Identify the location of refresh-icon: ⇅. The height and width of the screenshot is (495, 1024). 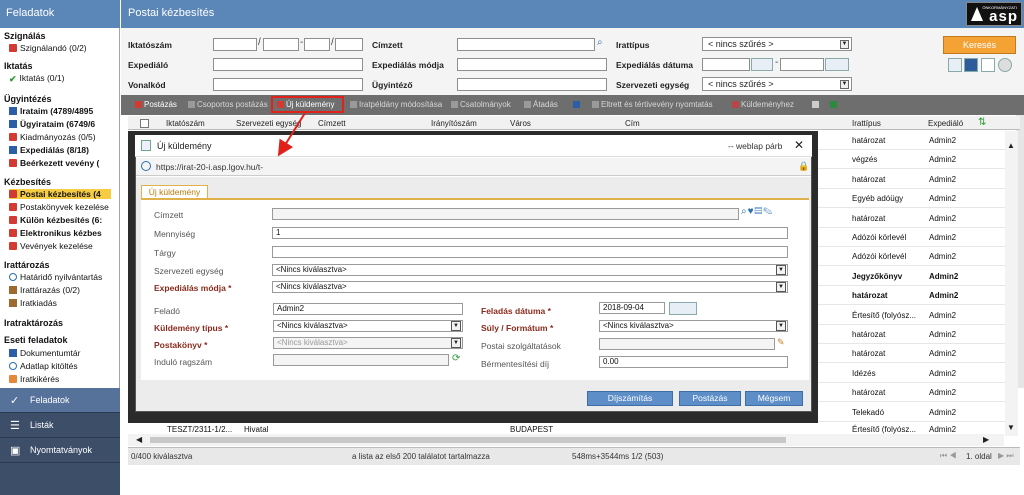
(982, 122).